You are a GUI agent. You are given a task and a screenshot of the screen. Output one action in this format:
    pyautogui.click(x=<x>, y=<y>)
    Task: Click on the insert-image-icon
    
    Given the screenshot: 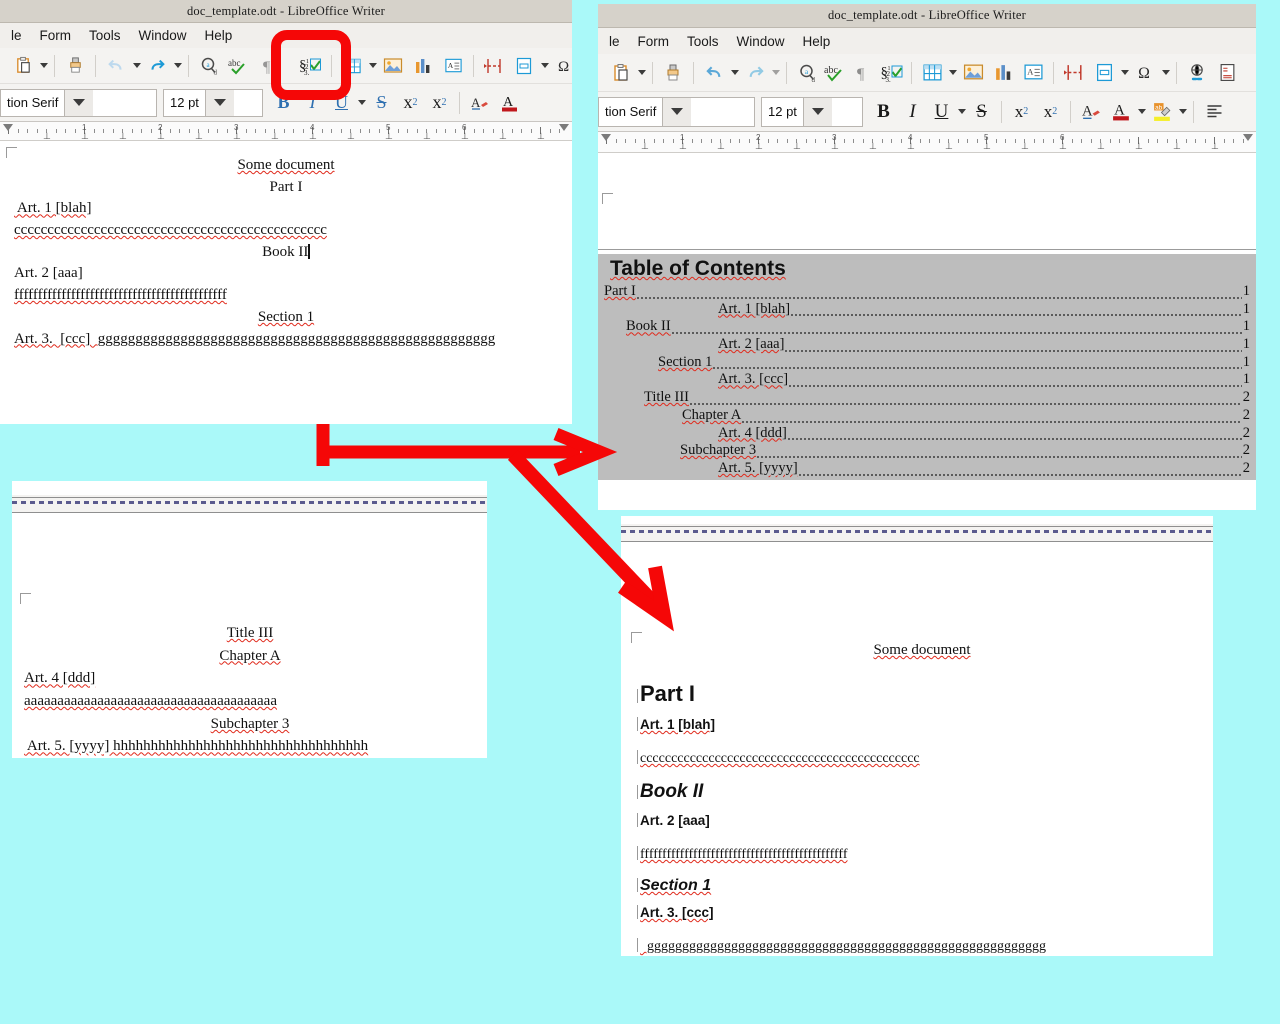 What is the action you would take?
    pyautogui.click(x=973, y=73)
    